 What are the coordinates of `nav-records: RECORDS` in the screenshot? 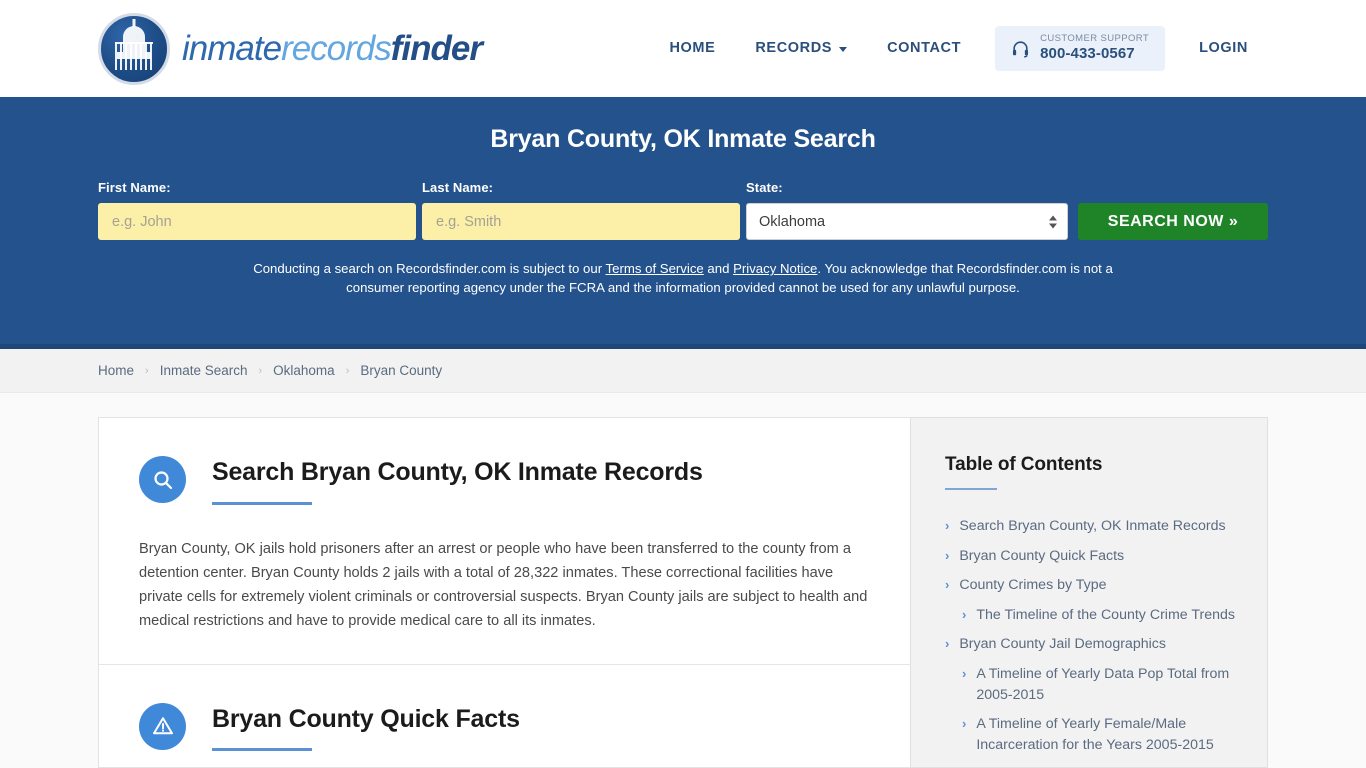 It's located at (801, 48).